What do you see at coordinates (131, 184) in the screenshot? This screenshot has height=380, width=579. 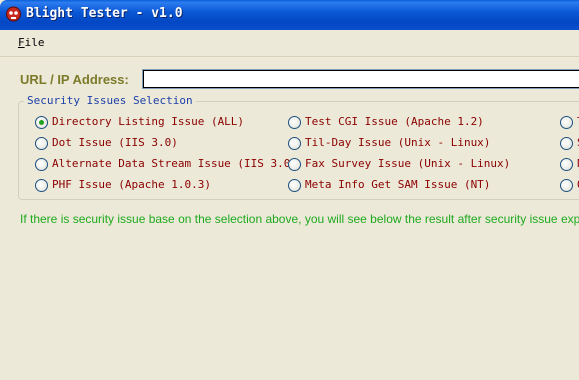 I see `option-label: PHF Issue (Apache 1.0.3)` at bounding box center [131, 184].